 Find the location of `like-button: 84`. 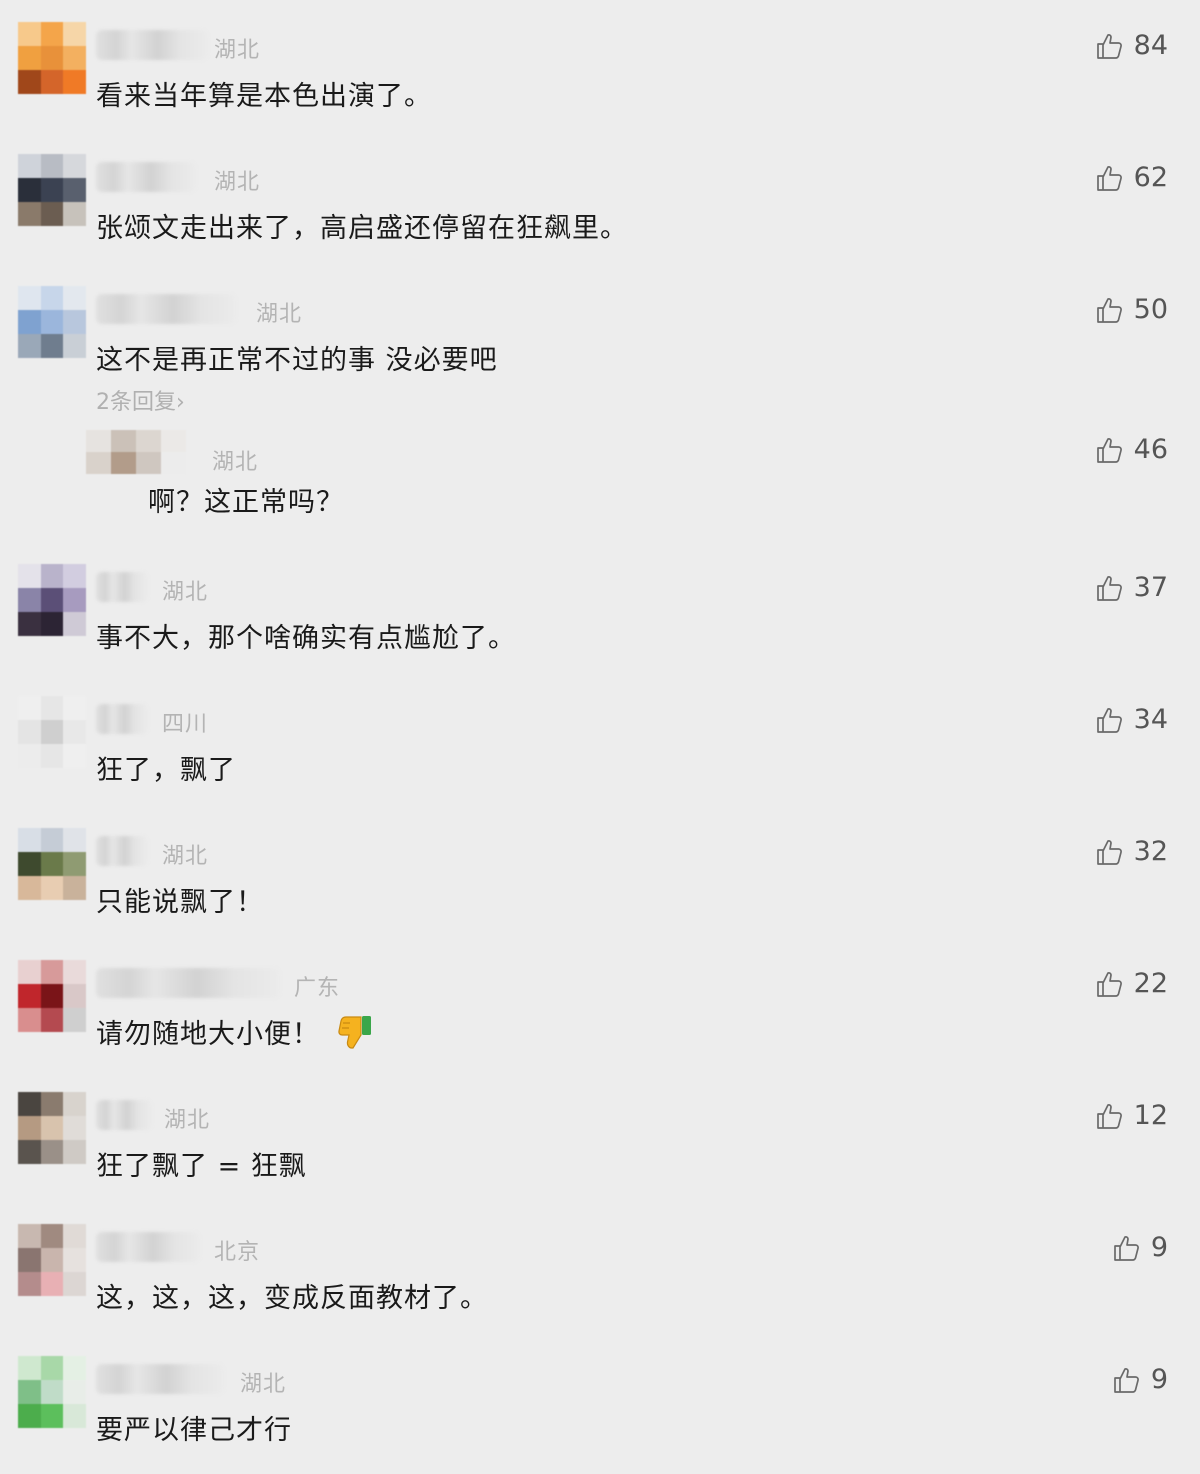

like-button: 84 is located at coordinates (1131, 45).